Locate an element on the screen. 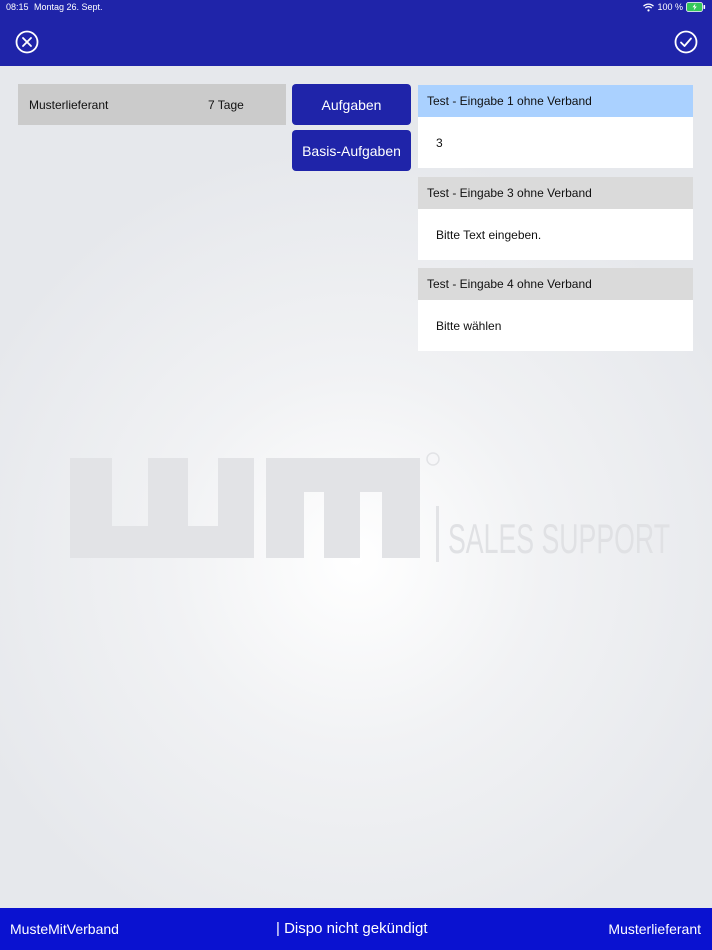 The height and width of the screenshot is (950, 712). check-circle-icon is located at coordinates (686, 42).